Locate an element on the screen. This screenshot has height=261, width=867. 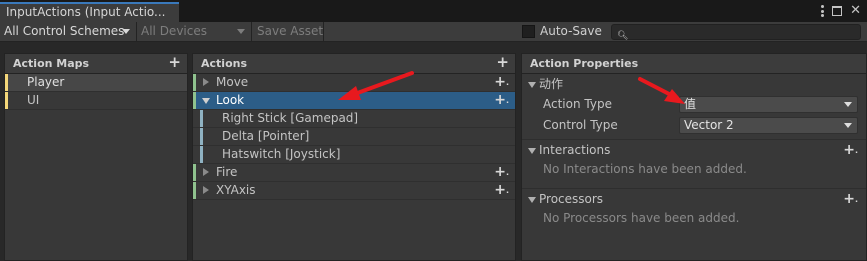
action-properties-title: Action Properties is located at coordinates (584, 63).